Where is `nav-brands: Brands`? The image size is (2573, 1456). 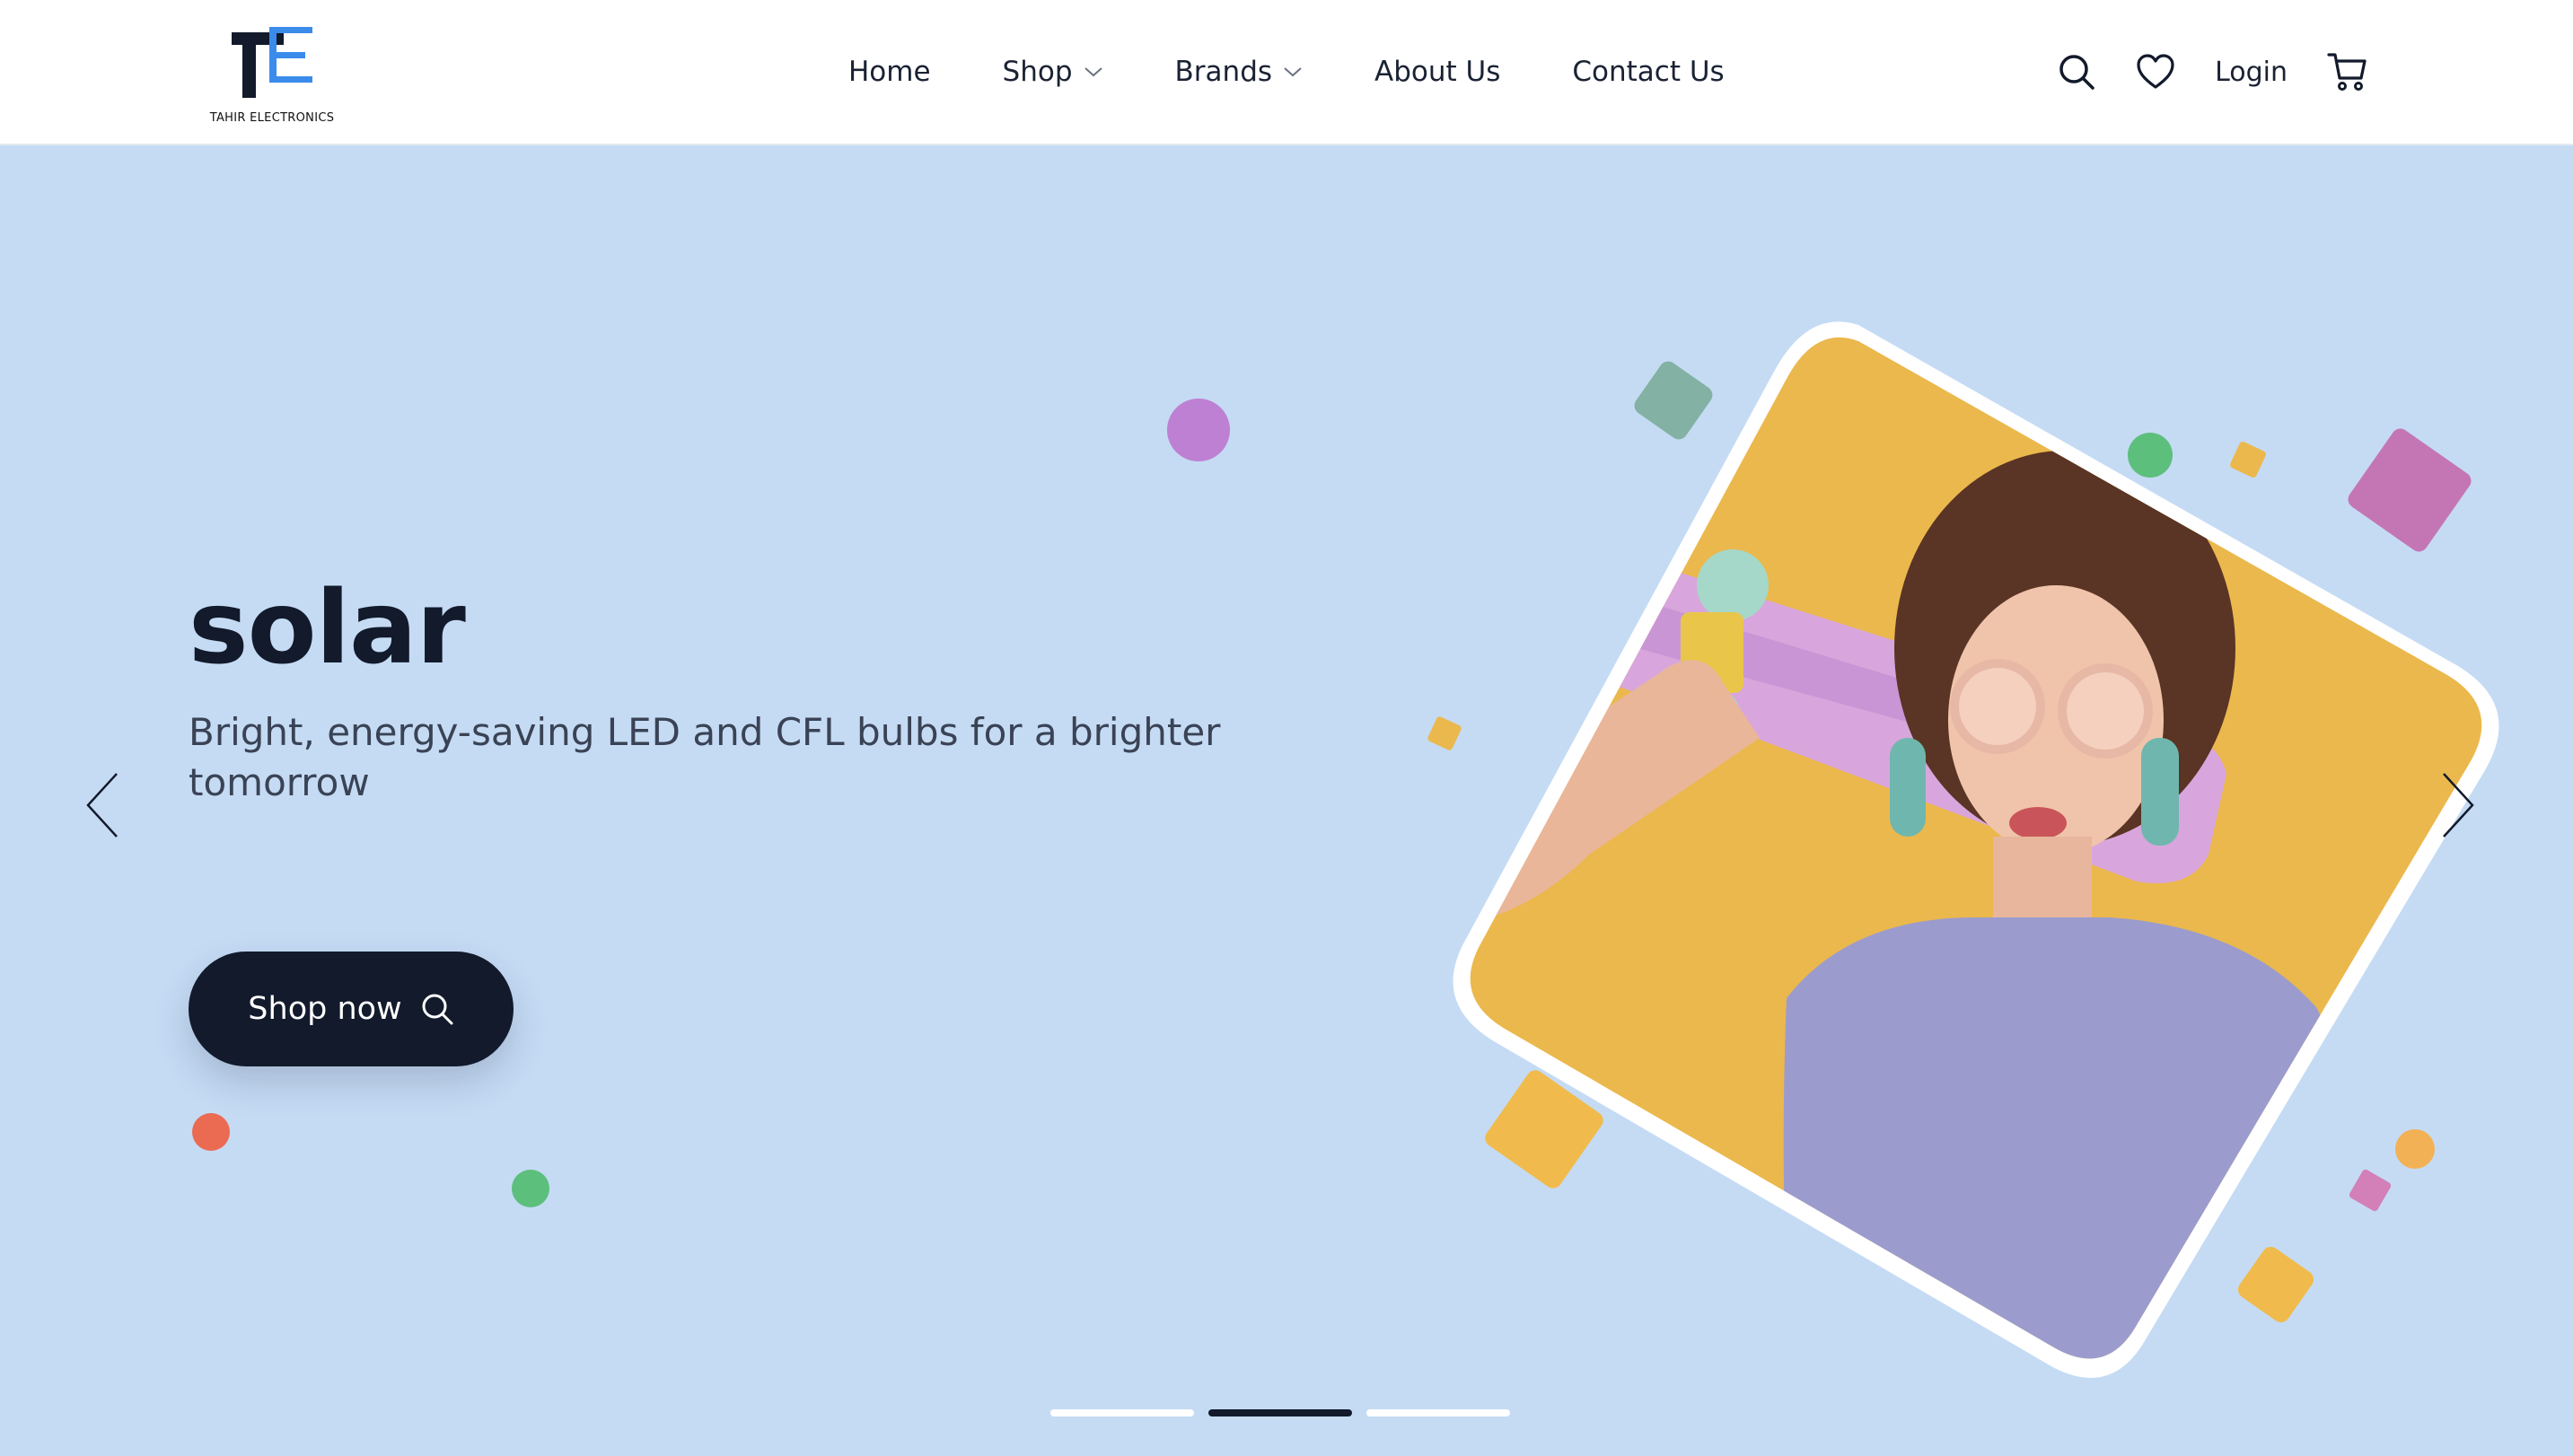
nav-brands: Brands is located at coordinates (1239, 72).